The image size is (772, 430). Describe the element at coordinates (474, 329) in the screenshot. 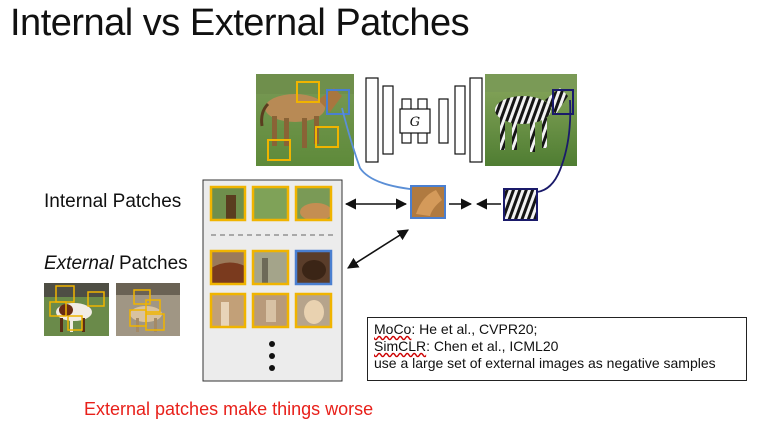

I see `moco-detail: : He et al., CVPR20;` at that location.